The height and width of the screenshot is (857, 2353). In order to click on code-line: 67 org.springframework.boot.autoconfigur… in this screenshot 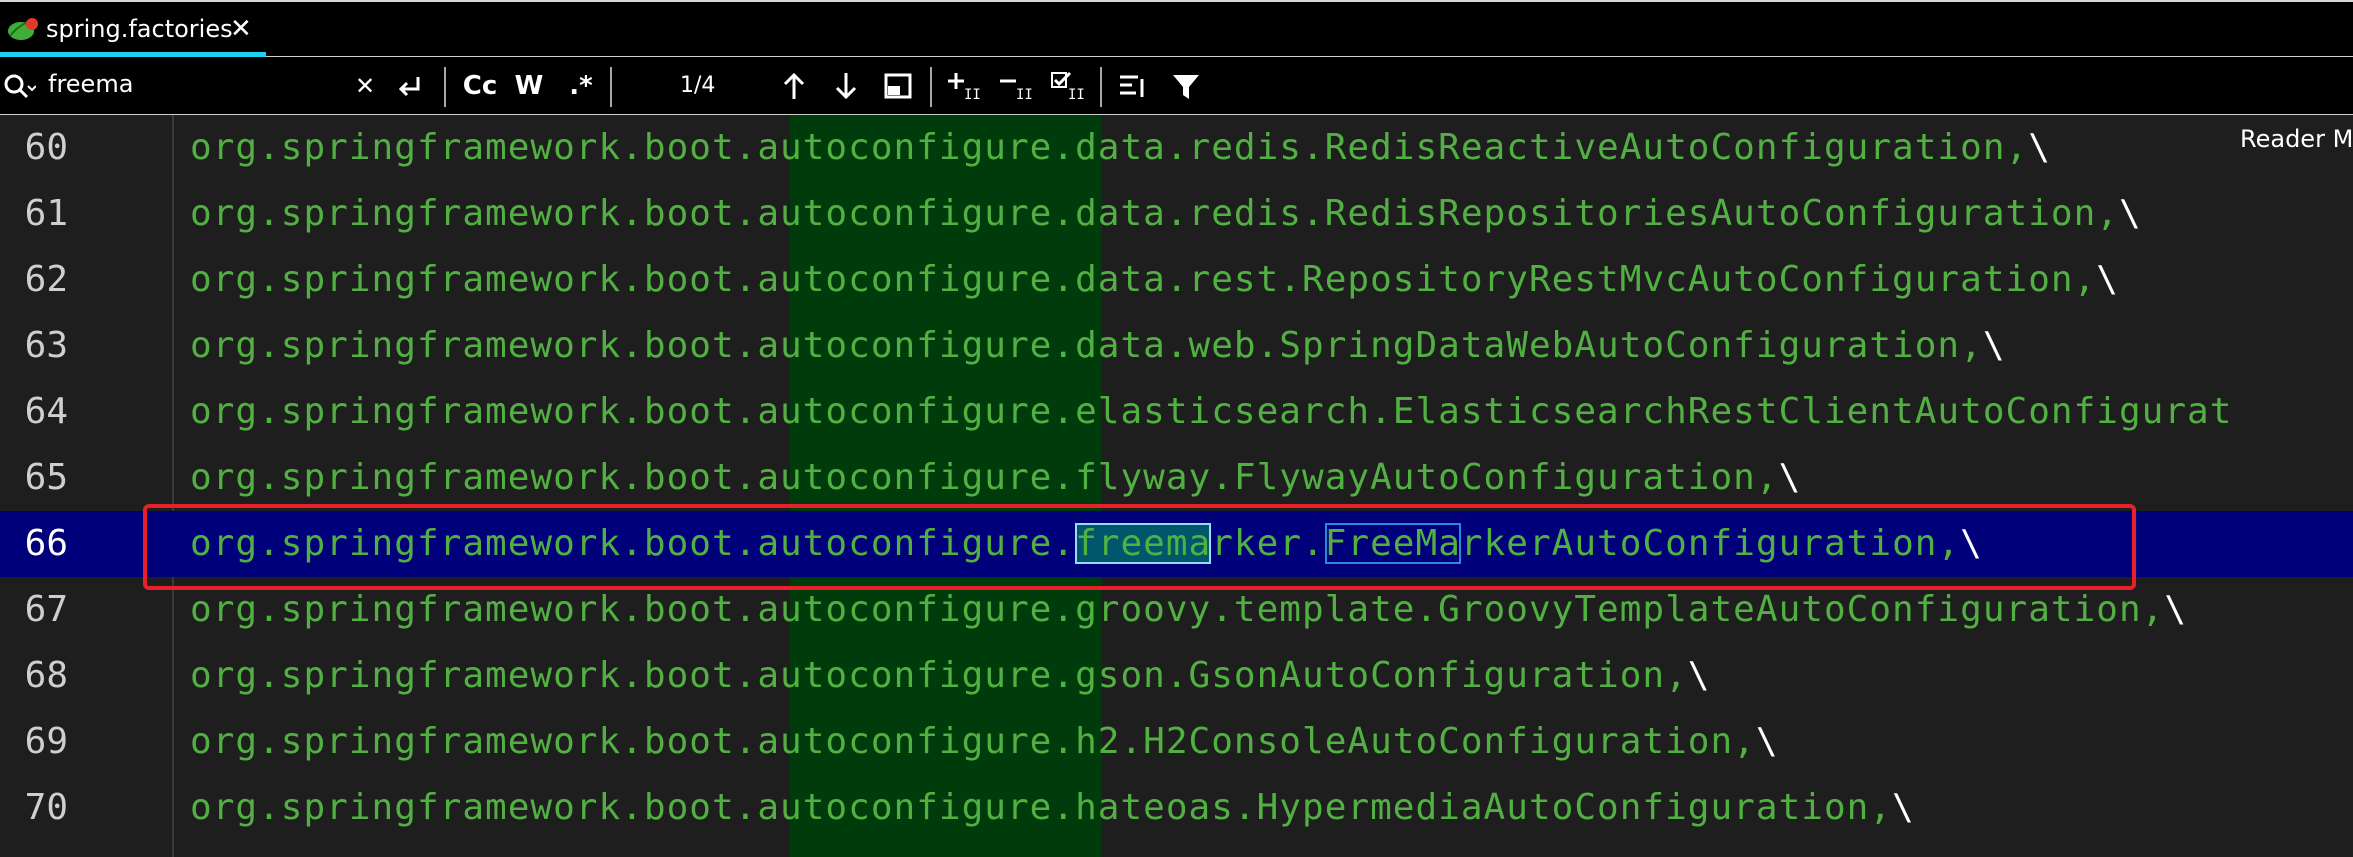, I will do `click(1176, 610)`.